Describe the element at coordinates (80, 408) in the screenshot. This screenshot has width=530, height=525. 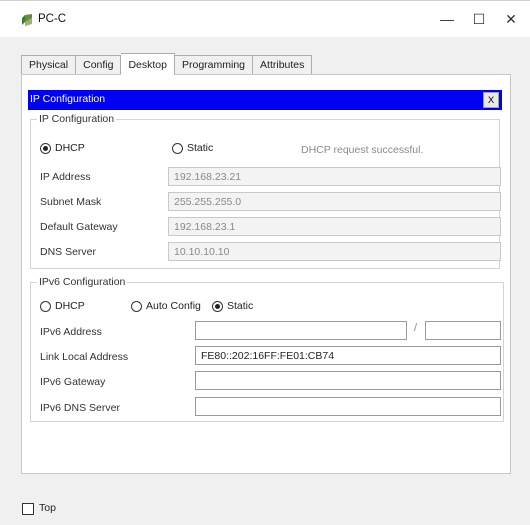
I see `ipv6-dns-server-label: IPv6 DNS Server` at that location.